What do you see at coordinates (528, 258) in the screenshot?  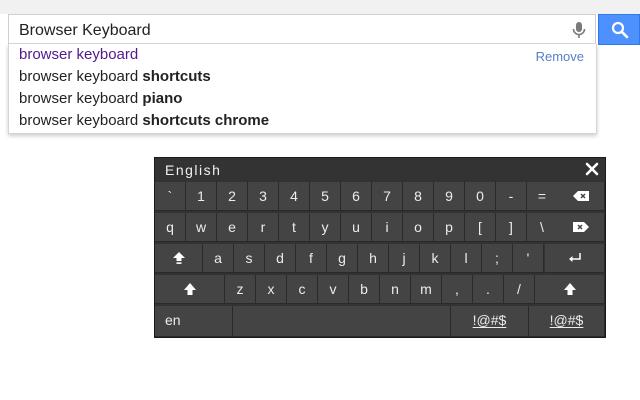 I see `key-row3-10: '` at bounding box center [528, 258].